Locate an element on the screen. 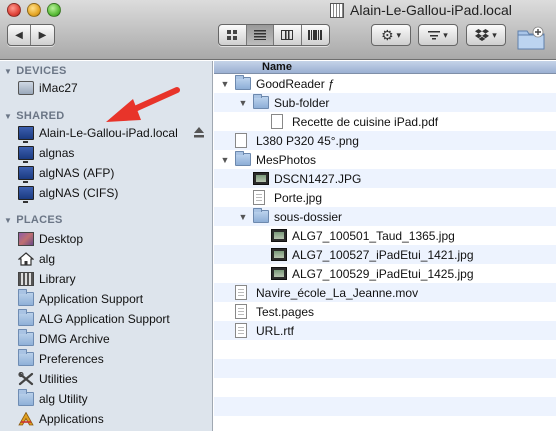 The height and width of the screenshot is (431, 556). sidebar-item-label: ALG Application Support is located at coordinates (104, 319).